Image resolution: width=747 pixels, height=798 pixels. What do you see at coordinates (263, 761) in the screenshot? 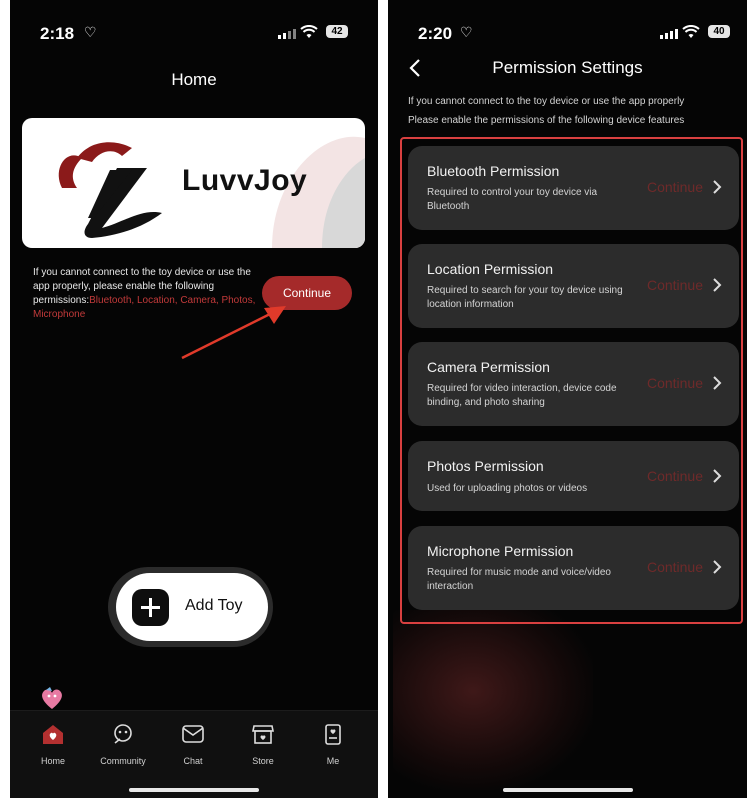
I see `tab-store-label: Store` at bounding box center [263, 761].